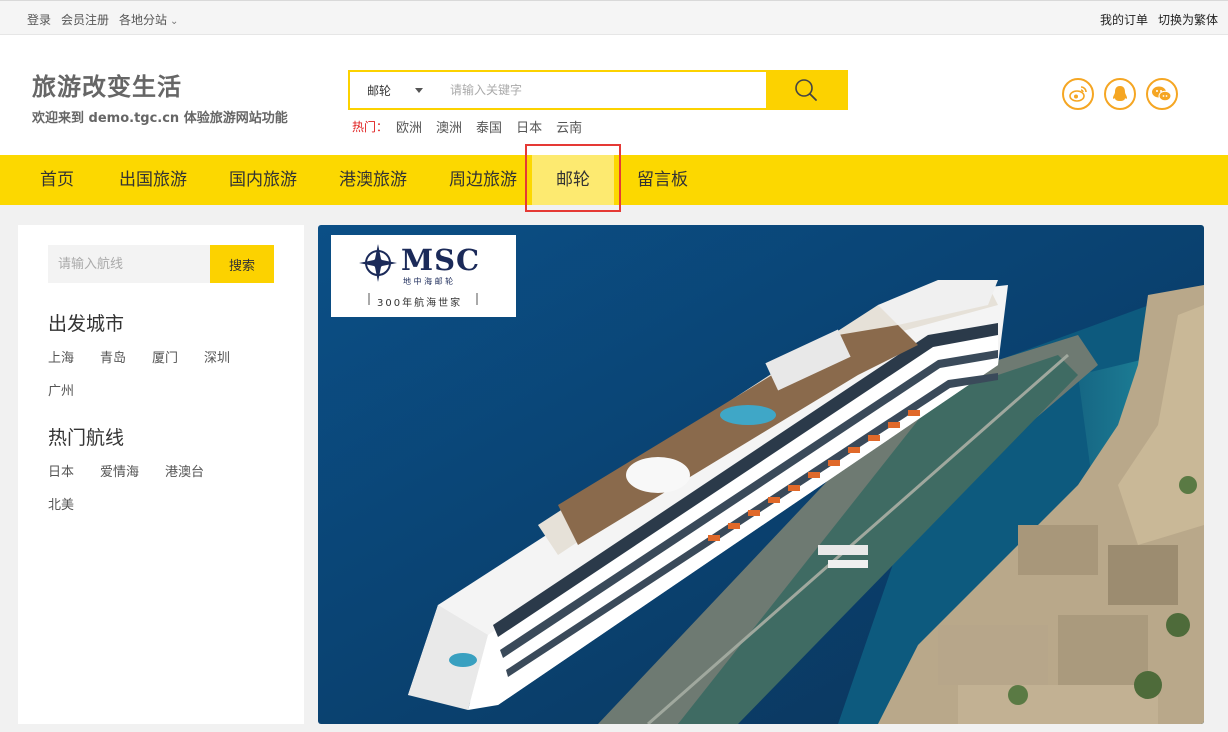 This screenshot has height=732, width=1228. I want to click on site-subtitle: 欢迎来到 demo.tgc.cn 体验旅游网站功能, so click(160, 118).